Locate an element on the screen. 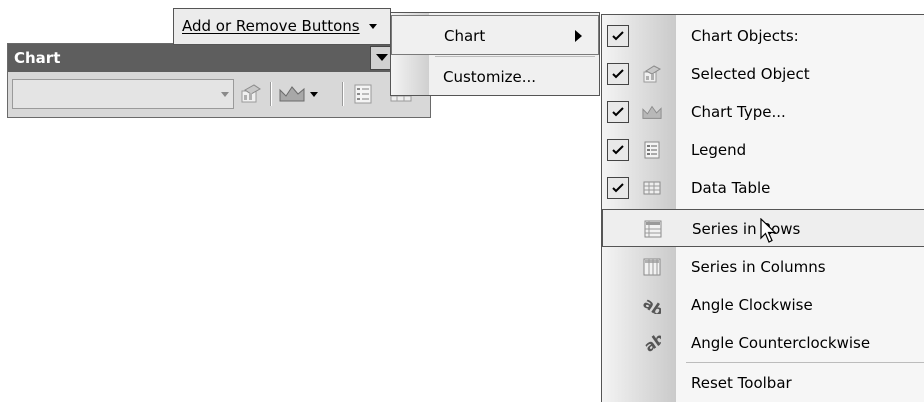  add-remove-buttons-menu: Add or Remove Buttons is located at coordinates (282, 26).